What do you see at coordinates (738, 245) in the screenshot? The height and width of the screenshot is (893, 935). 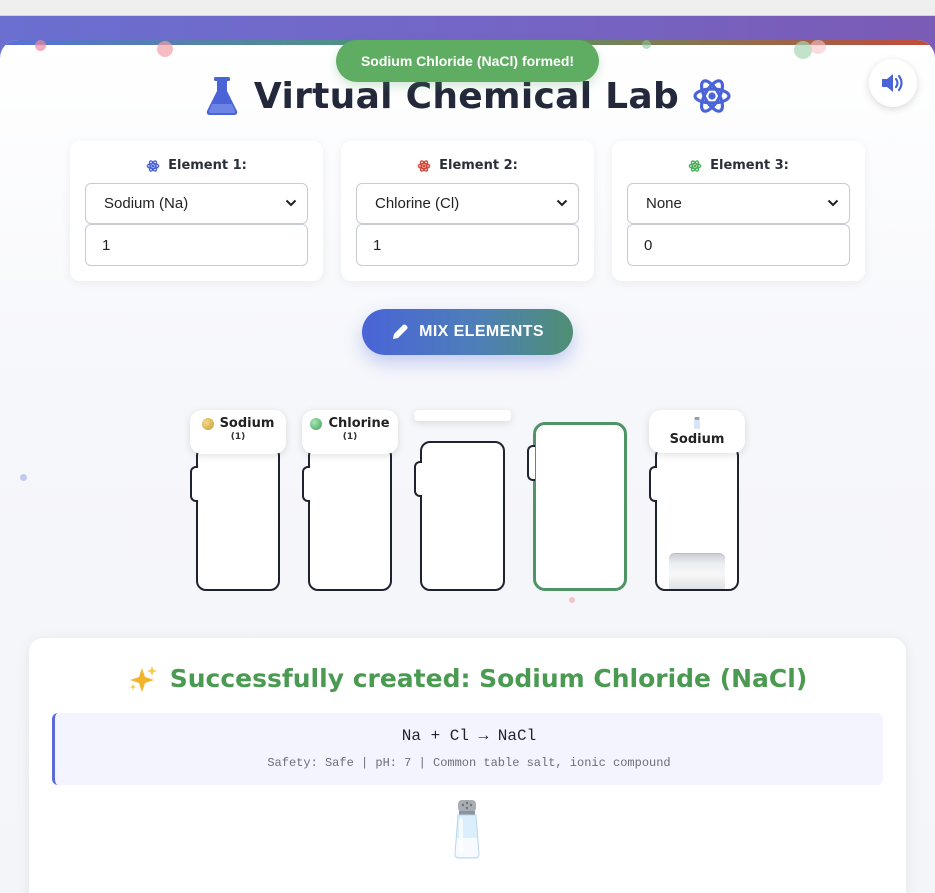 I see `element-3-quantity-input: 0` at bounding box center [738, 245].